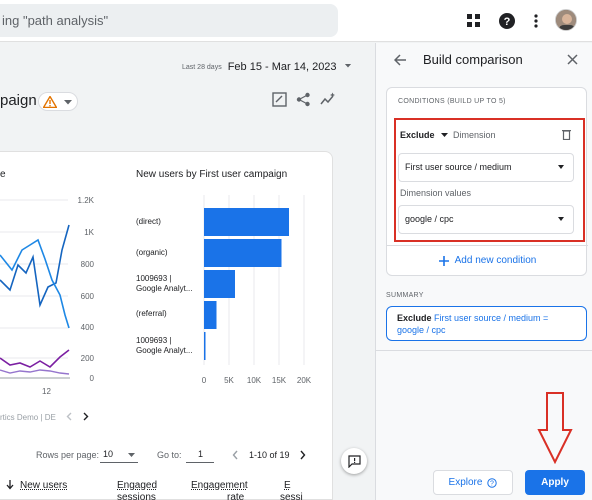 The height and width of the screenshot is (500, 592). Describe the element at coordinates (202, 67) in the screenshot. I see `date-preset-label: Last 28 days` at that location.